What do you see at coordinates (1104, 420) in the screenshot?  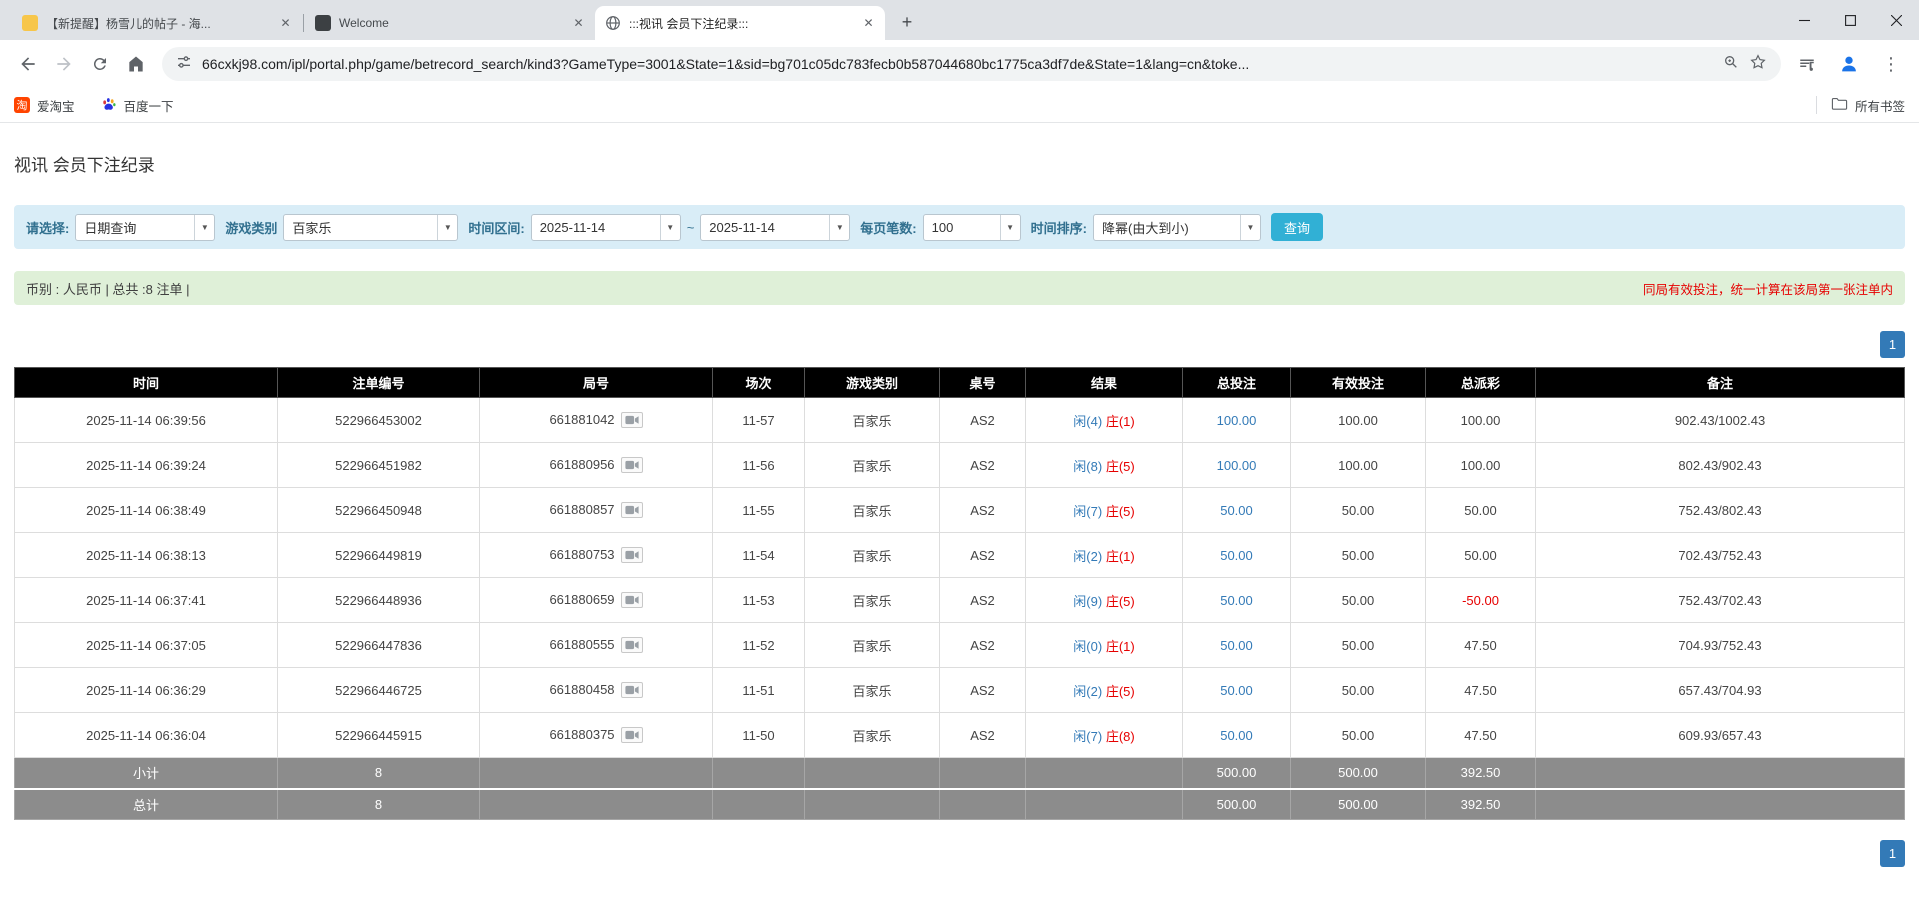 I see `cell-result: 闲(4) 庄(1)` at bounding box center [1104, 420].